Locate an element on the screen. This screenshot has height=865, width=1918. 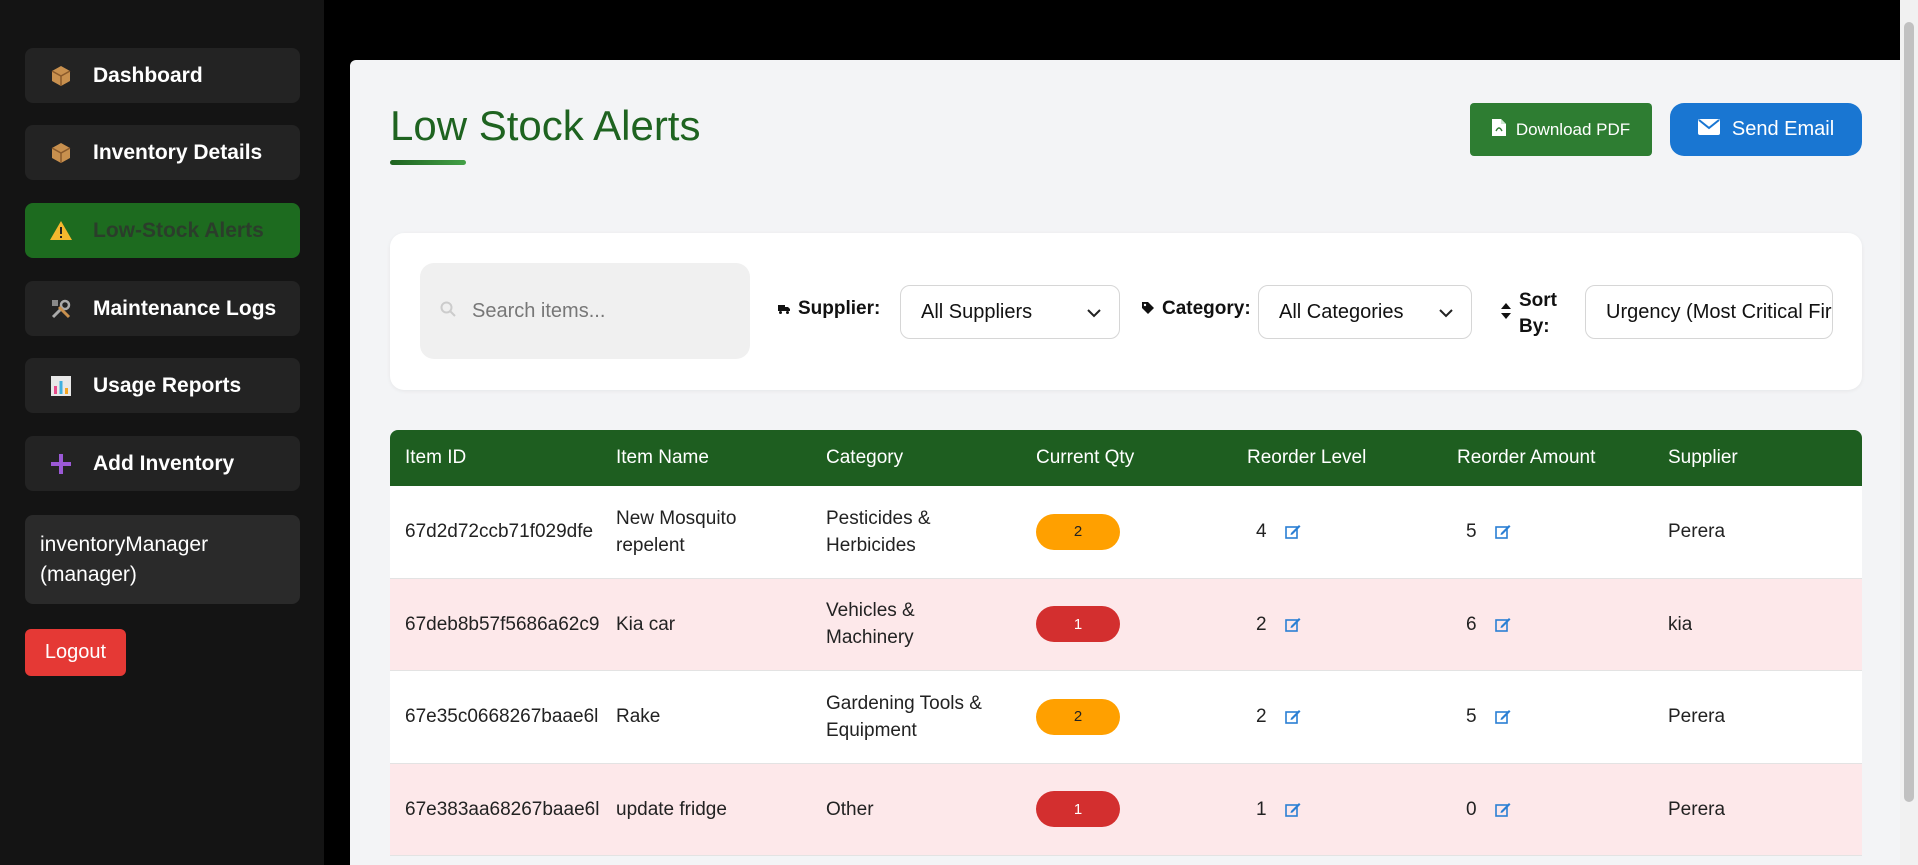
pdf-file-icon is located at coordinates (1498, 129).